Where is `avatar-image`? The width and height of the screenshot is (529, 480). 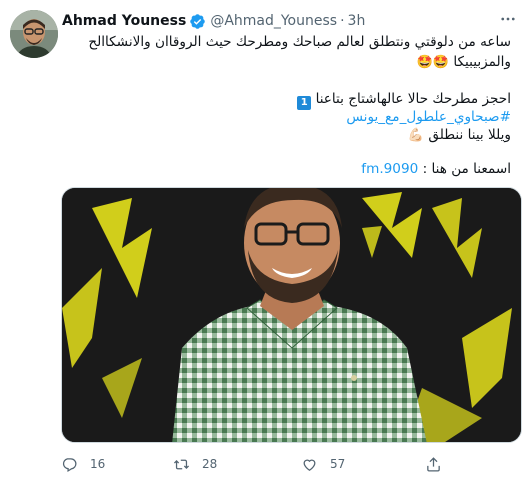
avatar-image is located at coordinates (34, 34).